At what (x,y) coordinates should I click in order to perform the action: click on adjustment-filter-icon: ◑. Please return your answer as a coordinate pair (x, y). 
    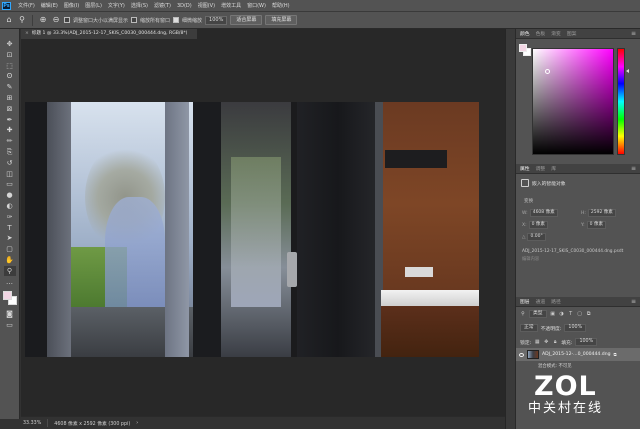
    Looking at the image, I should click on (562, 314).